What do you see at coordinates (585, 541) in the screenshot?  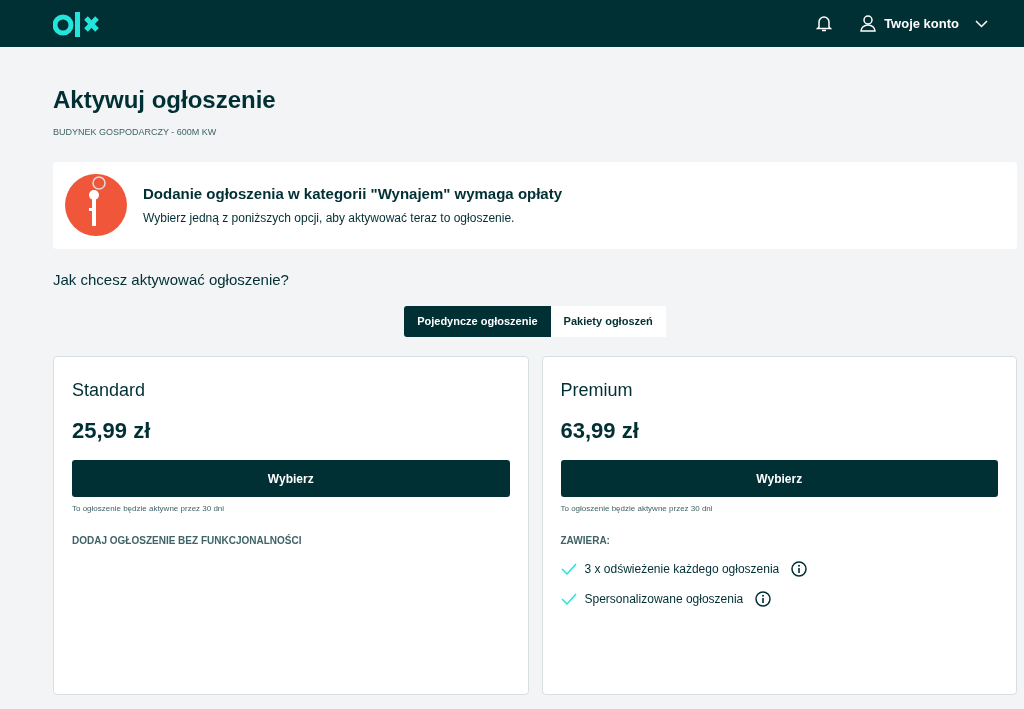 I see `section-heading: ZAWIERA:` at bounding box center [585, 541].